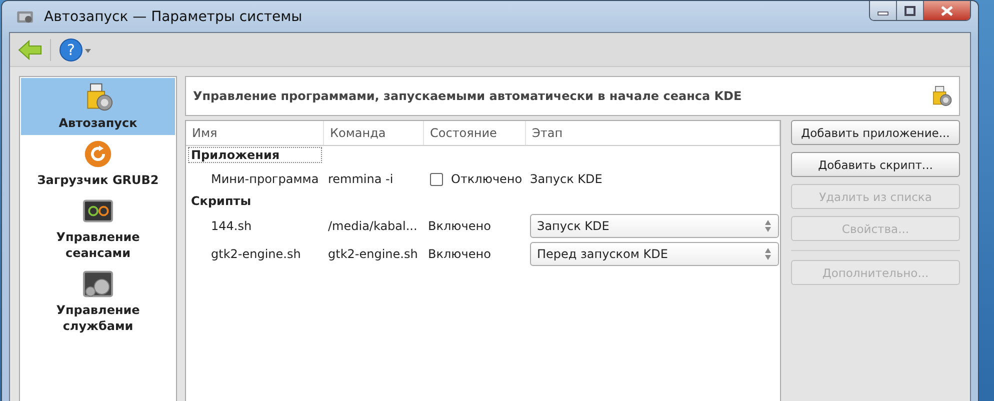  Describe the element at coordinates (98, 154) in the screenshot. I see `refresh-icon` at that location.